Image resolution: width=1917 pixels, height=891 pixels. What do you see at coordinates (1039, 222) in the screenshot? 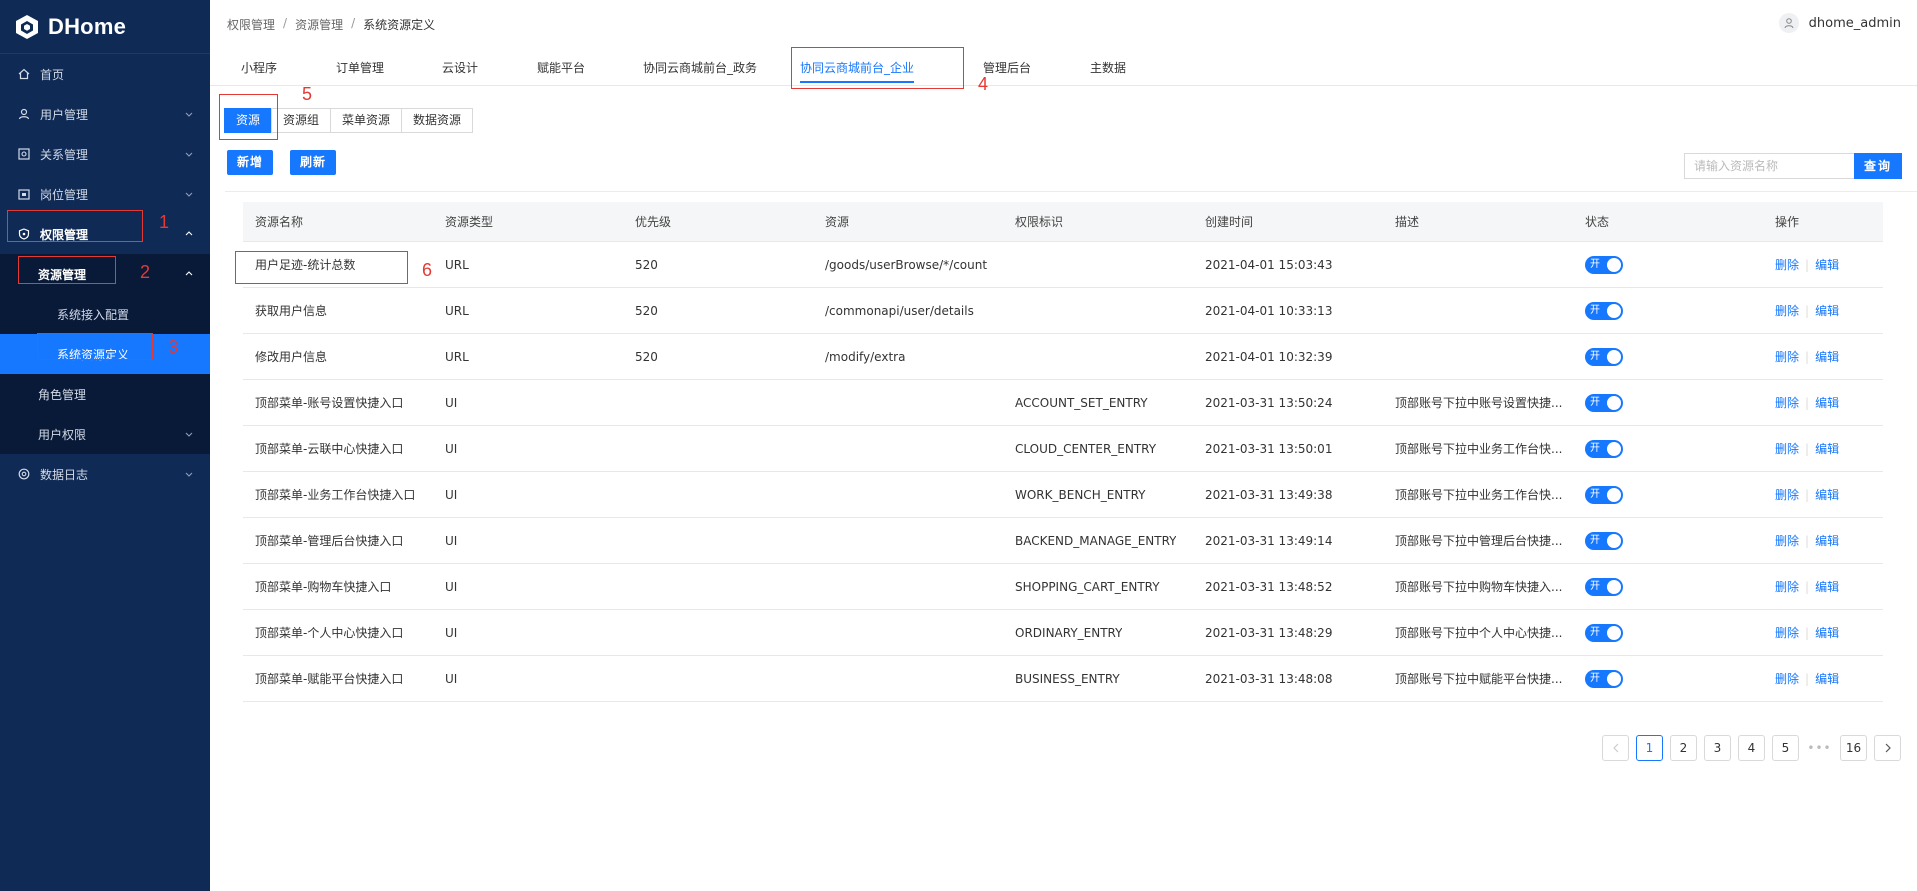
I see `col-header-permission-id: 权限标识` at bounding box center [1039, 222].